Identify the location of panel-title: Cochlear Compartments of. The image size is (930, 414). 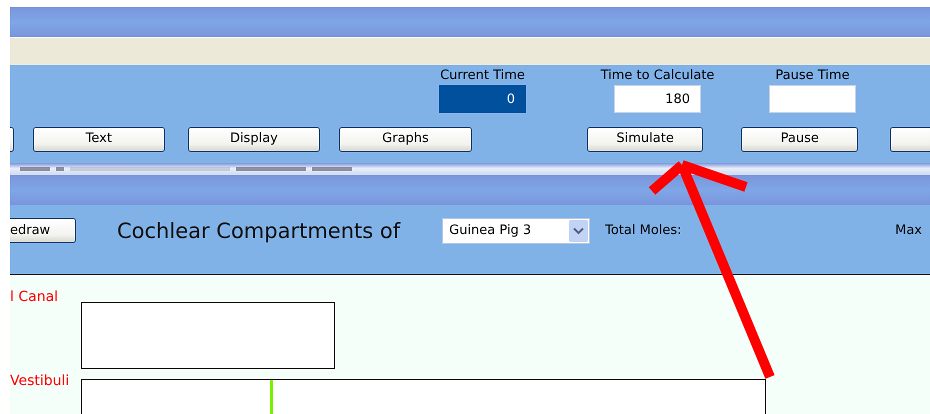
(258, 231).